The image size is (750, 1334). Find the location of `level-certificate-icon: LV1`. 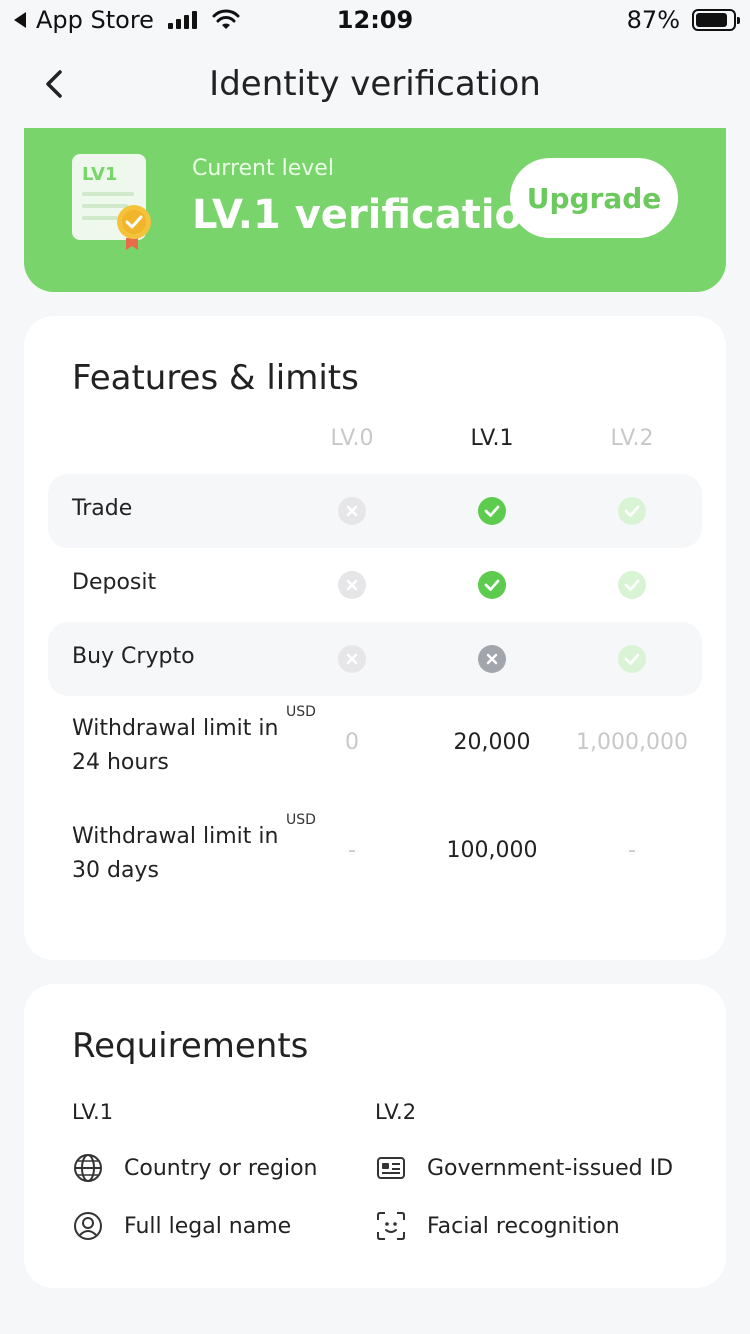

level-certificate-icon: LV1 is located at coordinates (111, 202).